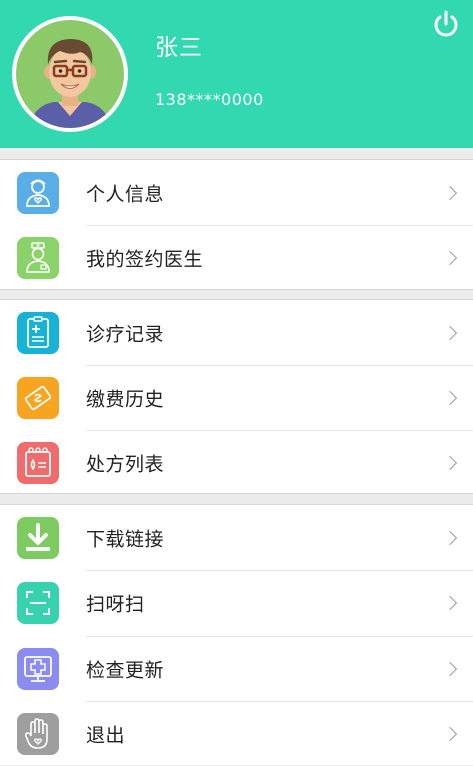  Describe the element at coordinates (38, 397) in the screenshot. I see `payment-icon` at that location.